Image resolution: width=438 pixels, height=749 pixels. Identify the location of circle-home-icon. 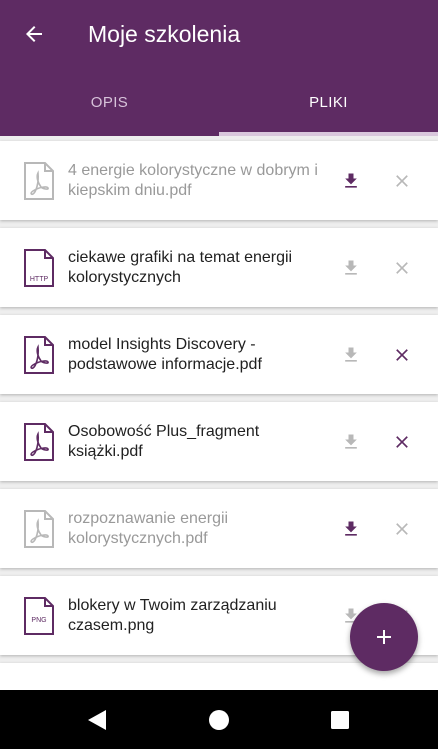
(219, 720).